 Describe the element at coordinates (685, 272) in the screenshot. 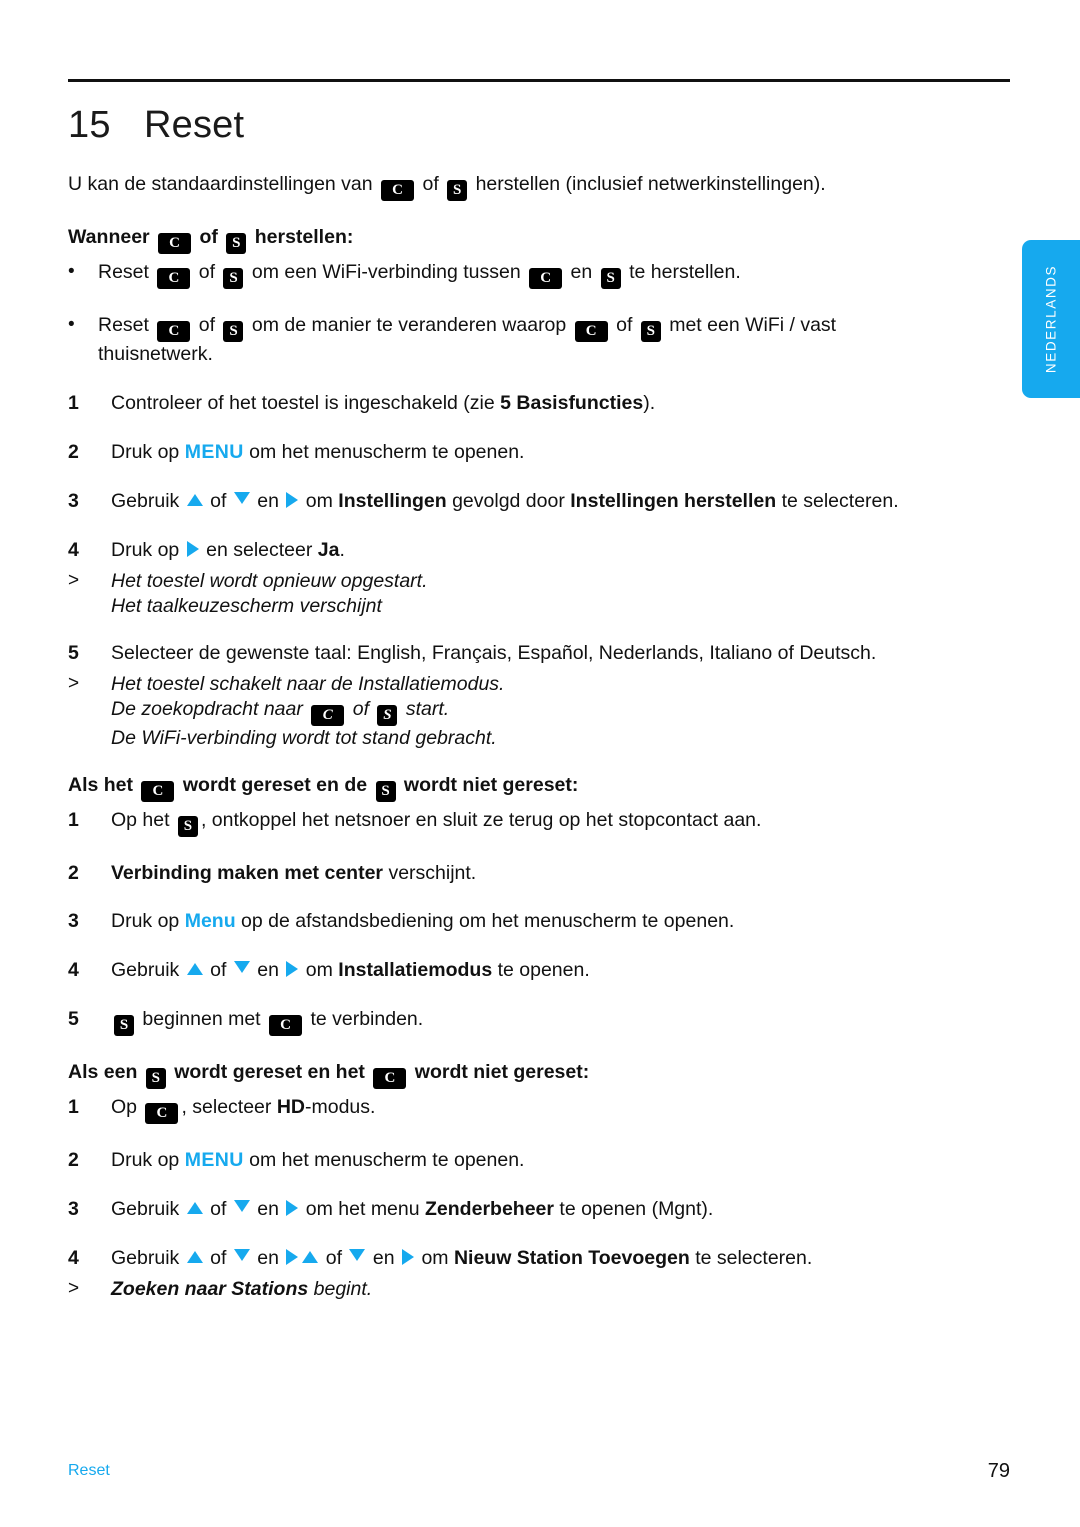

I see `bullet1-text-5: te herstellen.` at that location.